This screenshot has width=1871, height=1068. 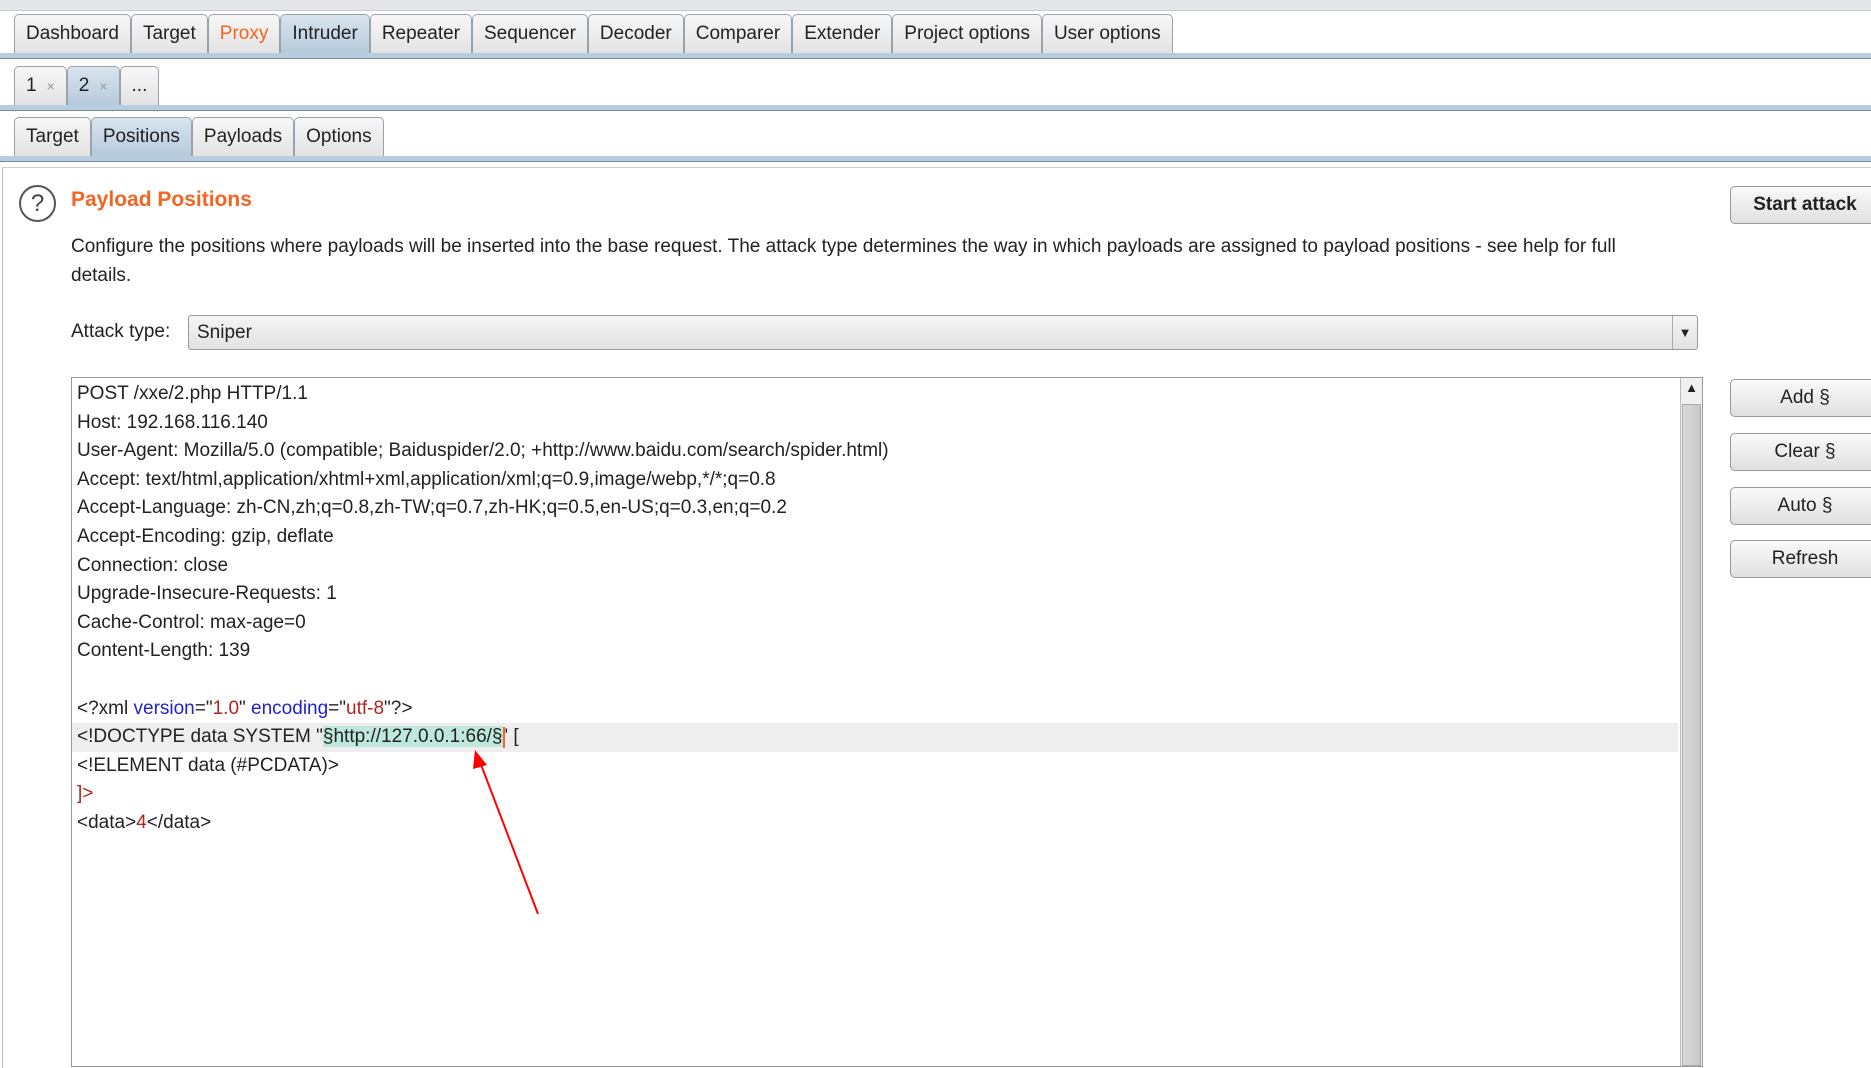 I want to click on panel-title: Payload Positions, so click(x=161, y=199).